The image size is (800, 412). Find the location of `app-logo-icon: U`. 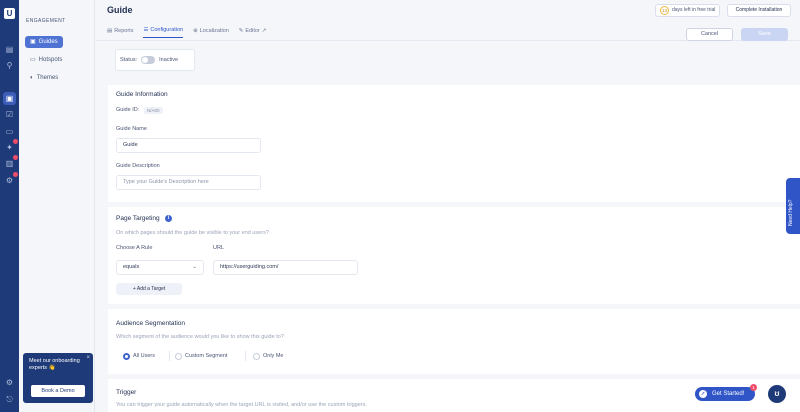

app-logo-icon: U is located at coordinates (9, 13).